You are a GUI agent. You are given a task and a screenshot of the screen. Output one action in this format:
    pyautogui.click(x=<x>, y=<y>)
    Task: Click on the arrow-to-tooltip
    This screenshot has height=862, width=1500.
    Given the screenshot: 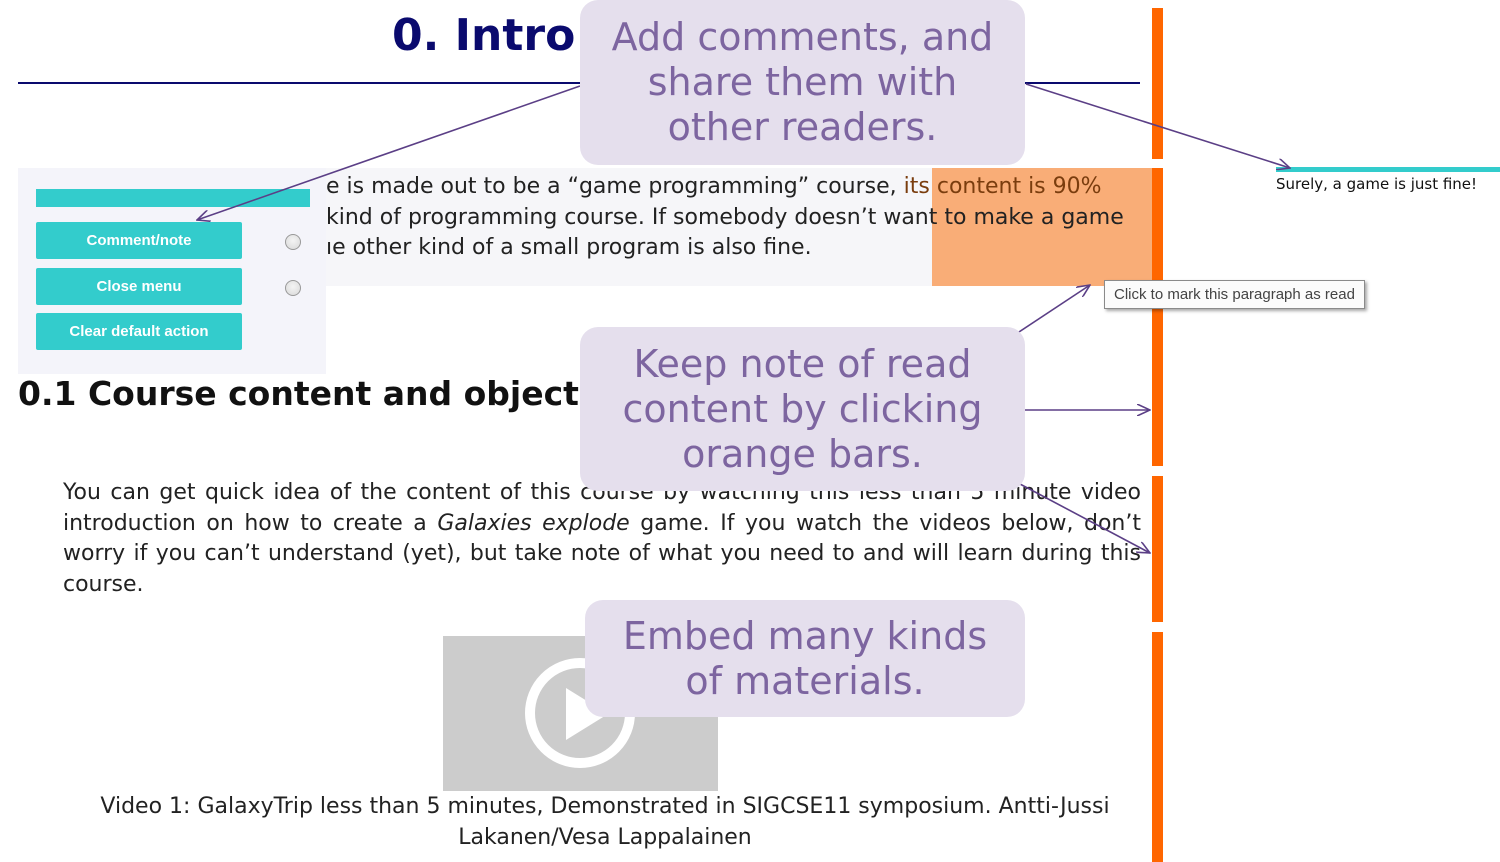 What is the action you would take?
    pyautogui.click(x=1052, y=310)
    